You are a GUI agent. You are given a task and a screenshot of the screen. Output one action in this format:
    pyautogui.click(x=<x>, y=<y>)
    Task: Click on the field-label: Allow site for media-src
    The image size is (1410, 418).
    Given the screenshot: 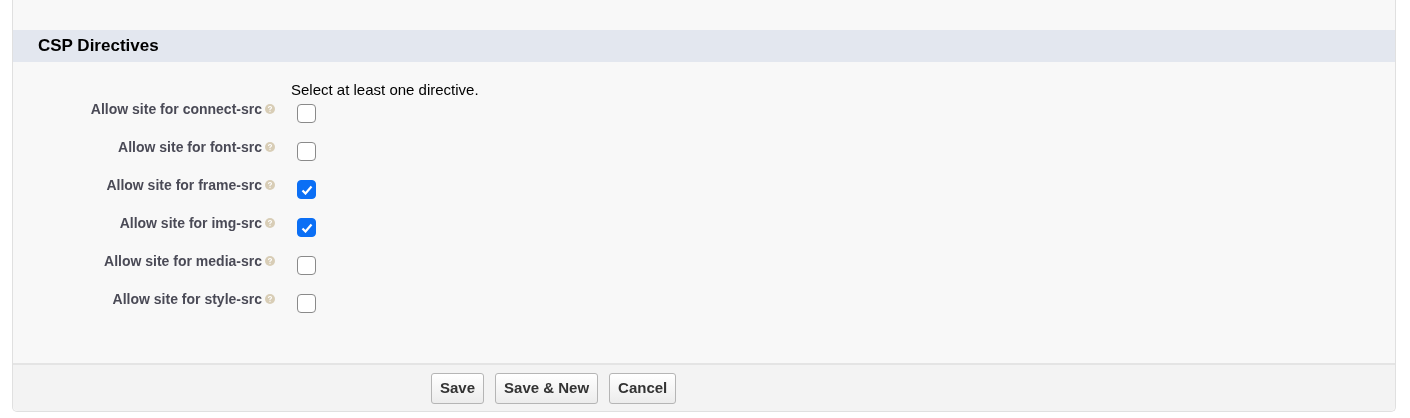 What is the action you would take?
    pyautogui.click(x=183, y=261)
    